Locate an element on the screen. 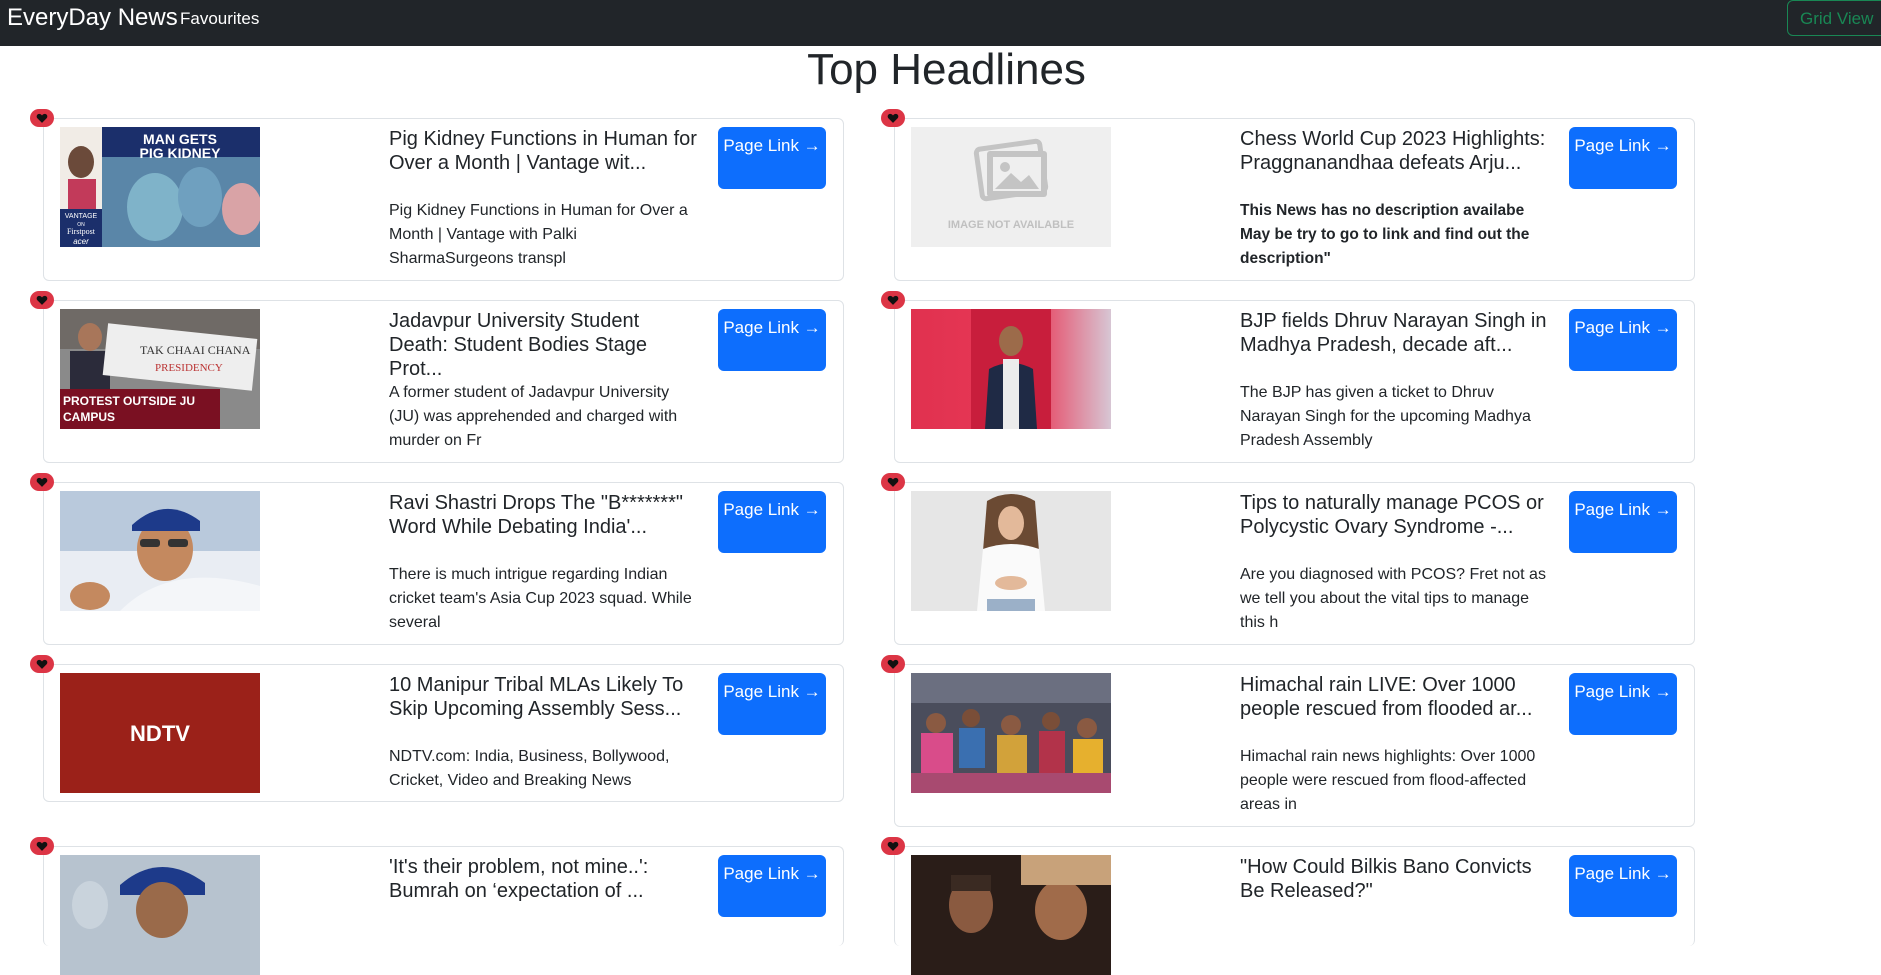  image-overlay-text: PIG KIDNEY is located at coordinates (181, 153).